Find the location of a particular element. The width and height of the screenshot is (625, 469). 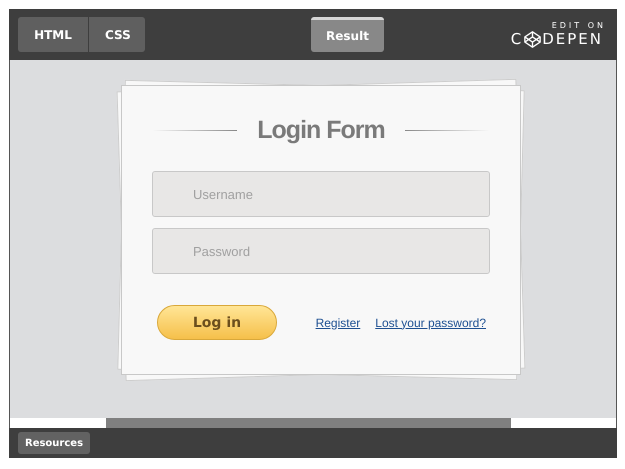

tab: CSS is located at coordinates (117, 34).